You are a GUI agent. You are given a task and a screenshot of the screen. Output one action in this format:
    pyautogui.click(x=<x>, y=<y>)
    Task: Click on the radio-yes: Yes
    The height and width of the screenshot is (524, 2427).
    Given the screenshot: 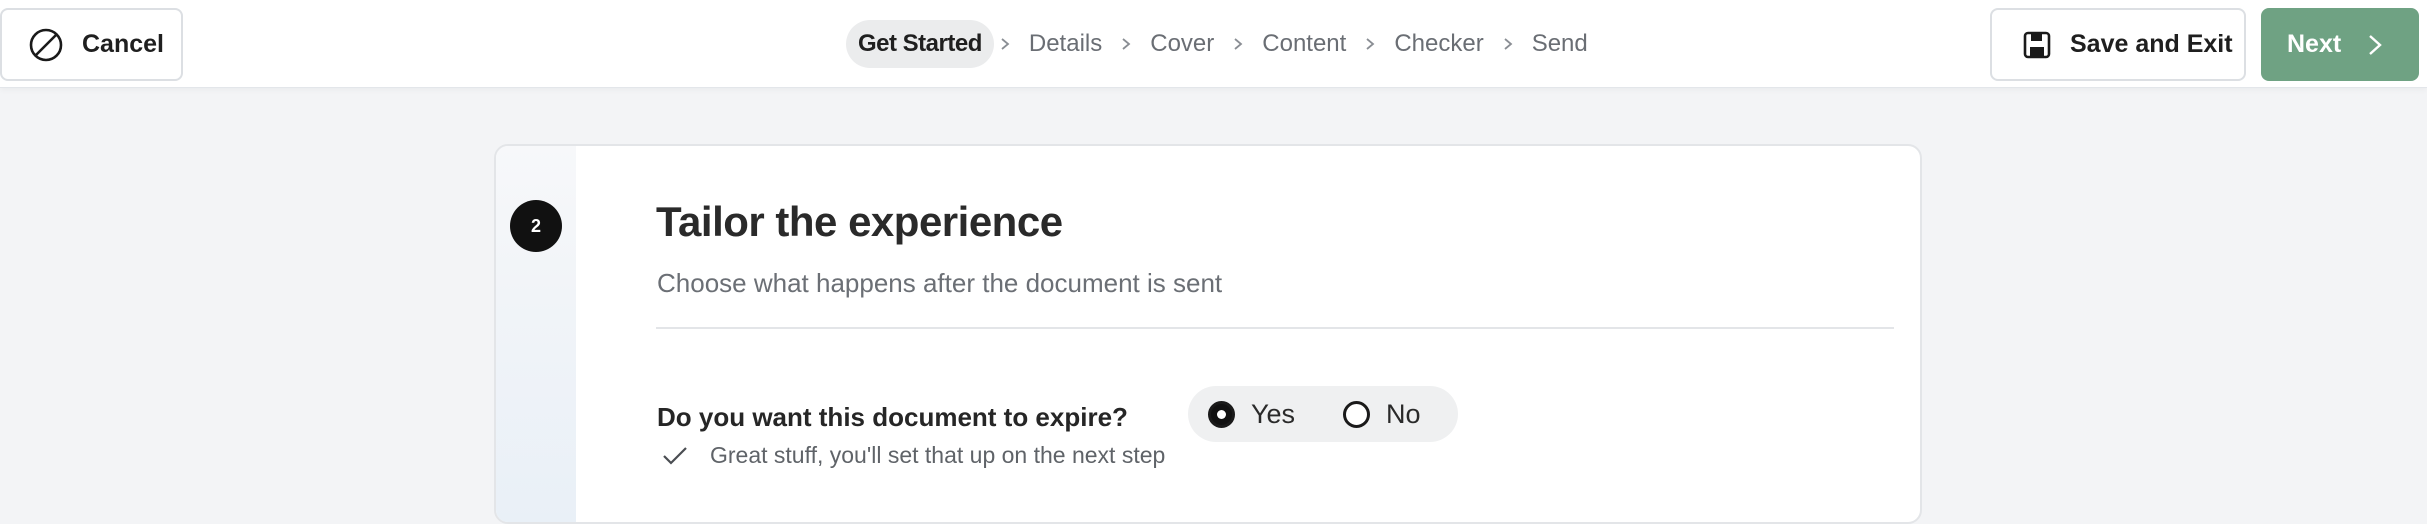 What is the action you would take?
    pyautogui.click(x=1251, y=414)
    